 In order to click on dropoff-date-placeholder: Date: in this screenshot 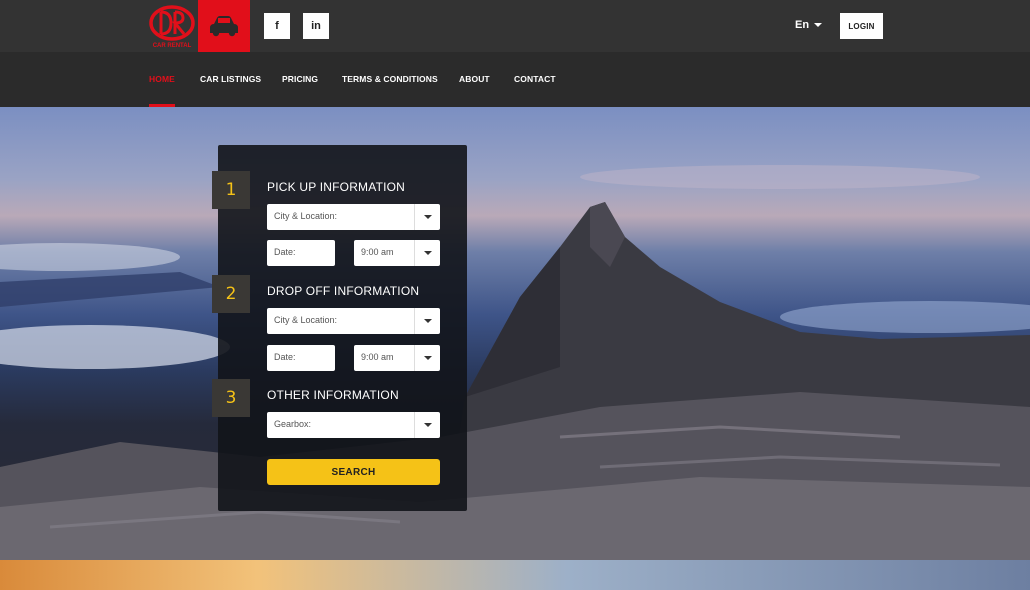, I will do `click(285, 357)`.